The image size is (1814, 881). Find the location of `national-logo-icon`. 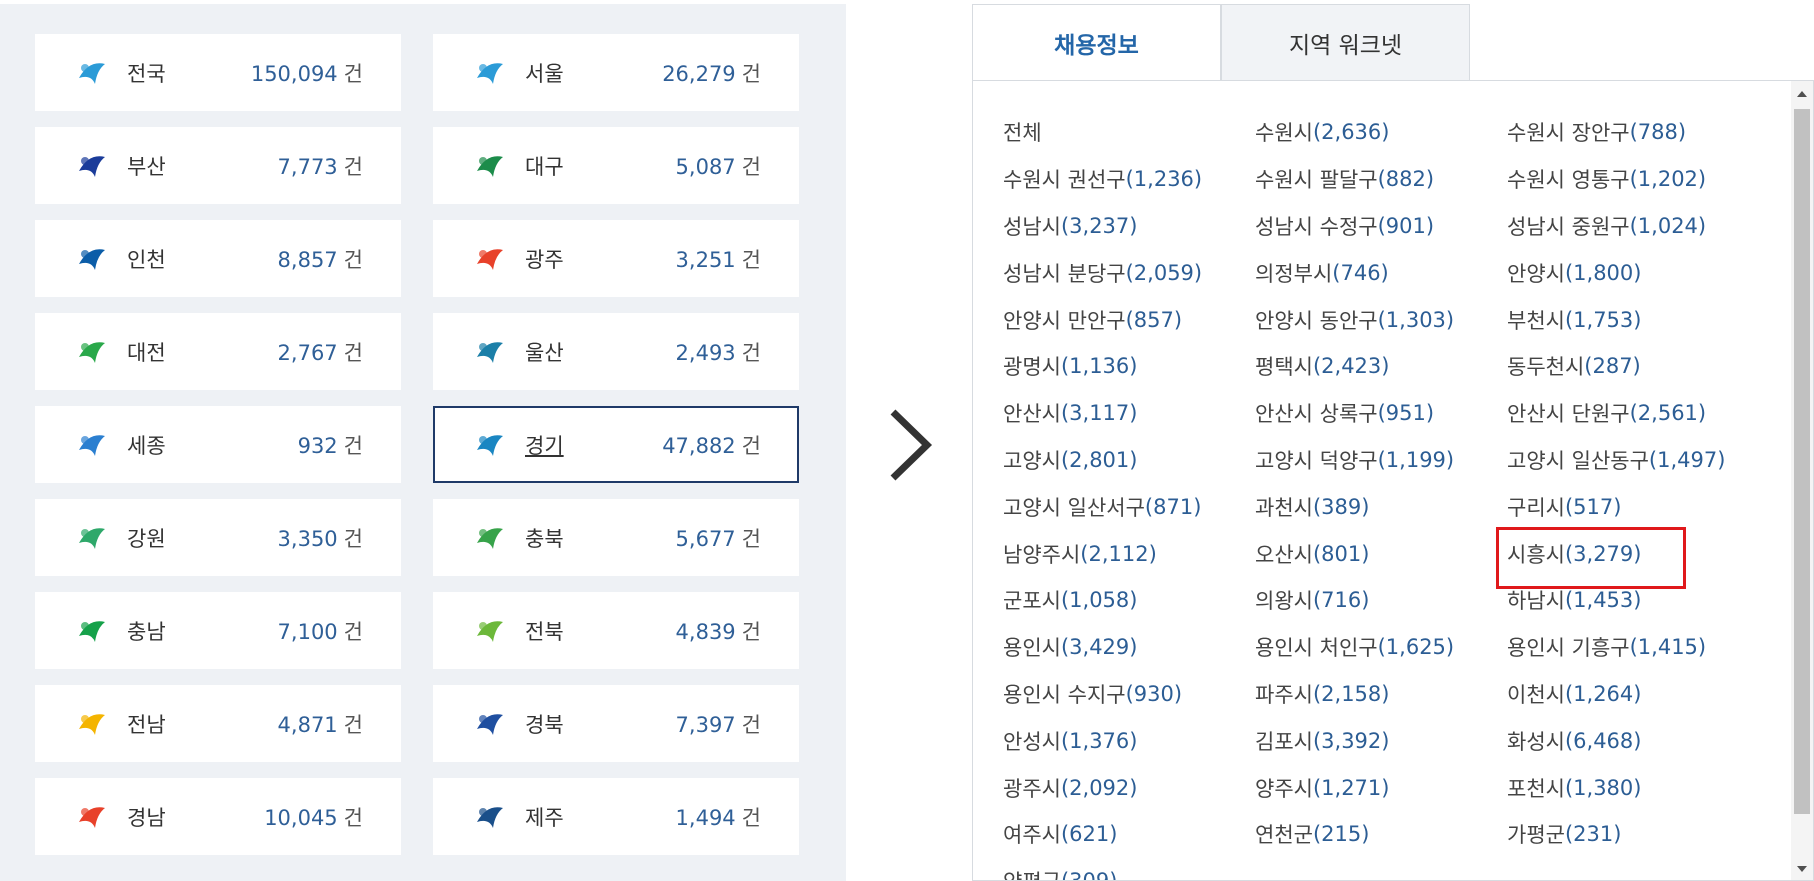

national-logo-icon is located at coordinates (92, 73).